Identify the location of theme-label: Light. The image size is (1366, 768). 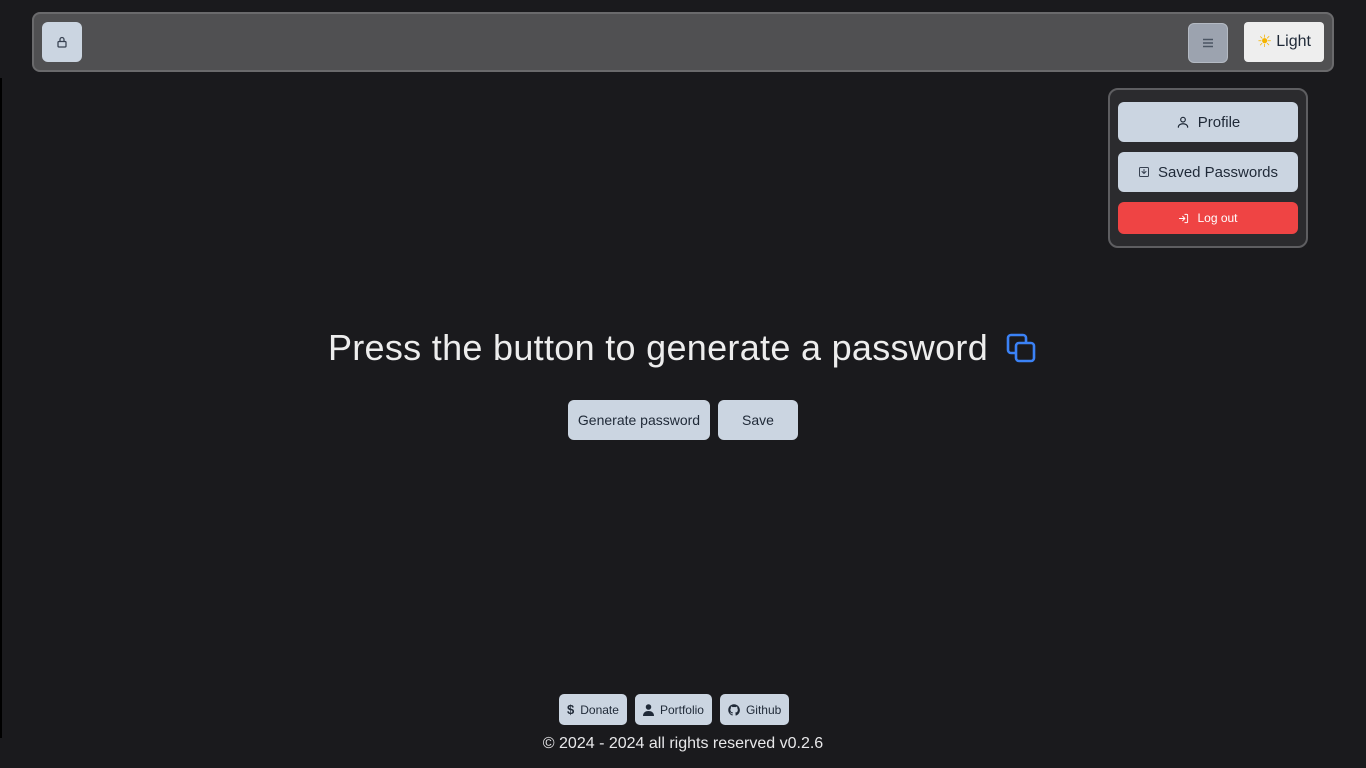
(1293, 41).